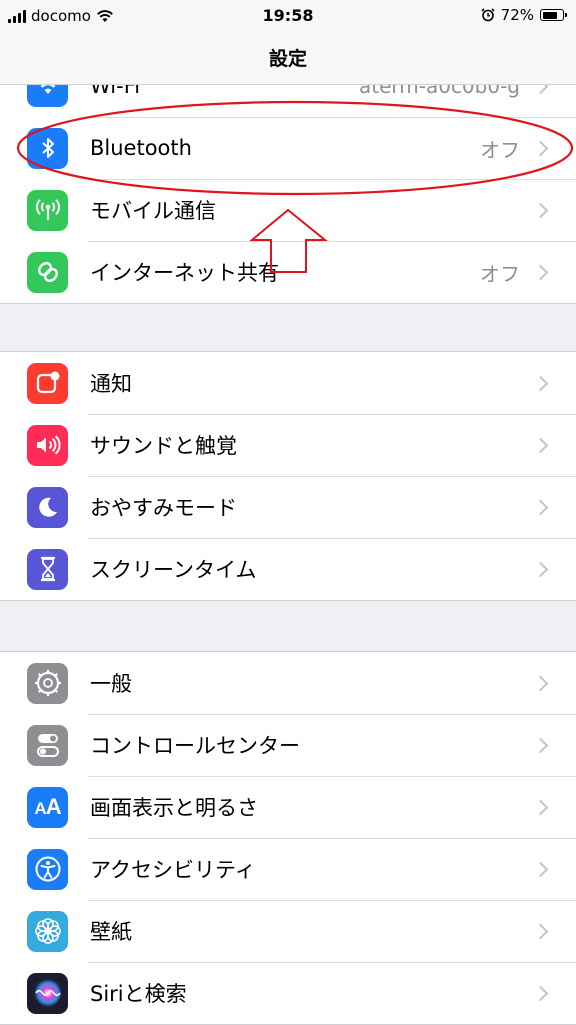 This screenshot has width=576, height=1025. What do you see at coordinates (288, 445) in the screenshot?
I see `settings-row-speaker: サウンドと触覚` at bounding box center [288, 445].